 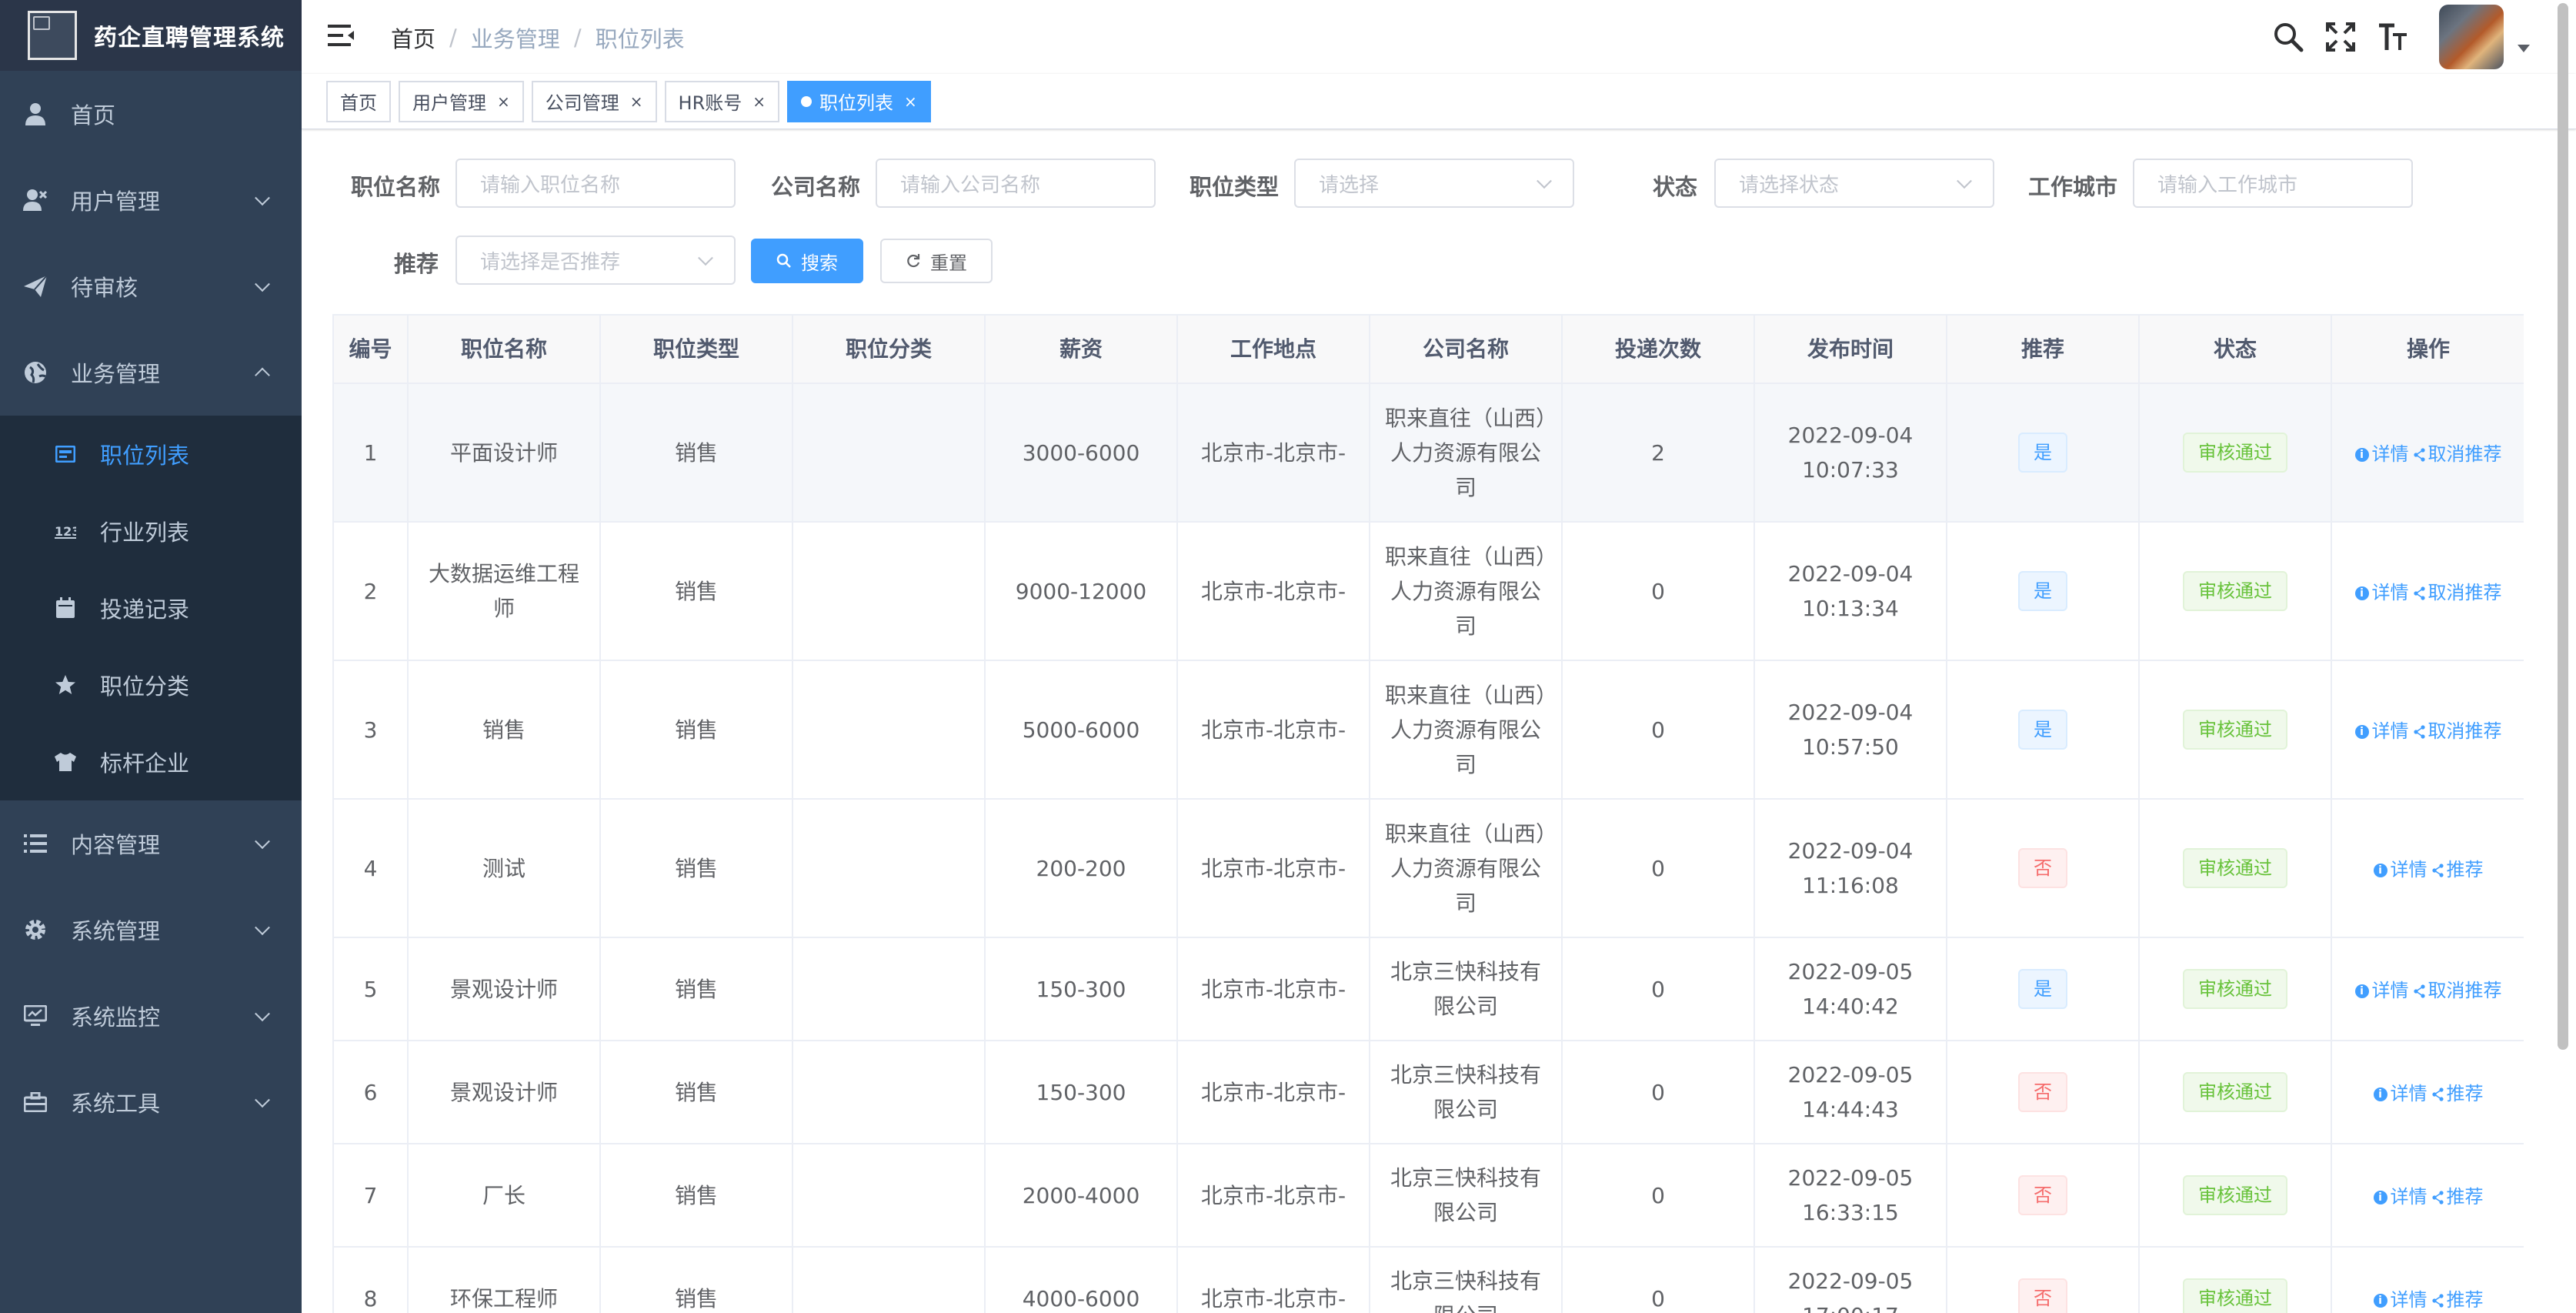 What do you see at coordinates (807, 101) in the screenshot?
I see `active-dot-icon` at bounding box center [807, 101].